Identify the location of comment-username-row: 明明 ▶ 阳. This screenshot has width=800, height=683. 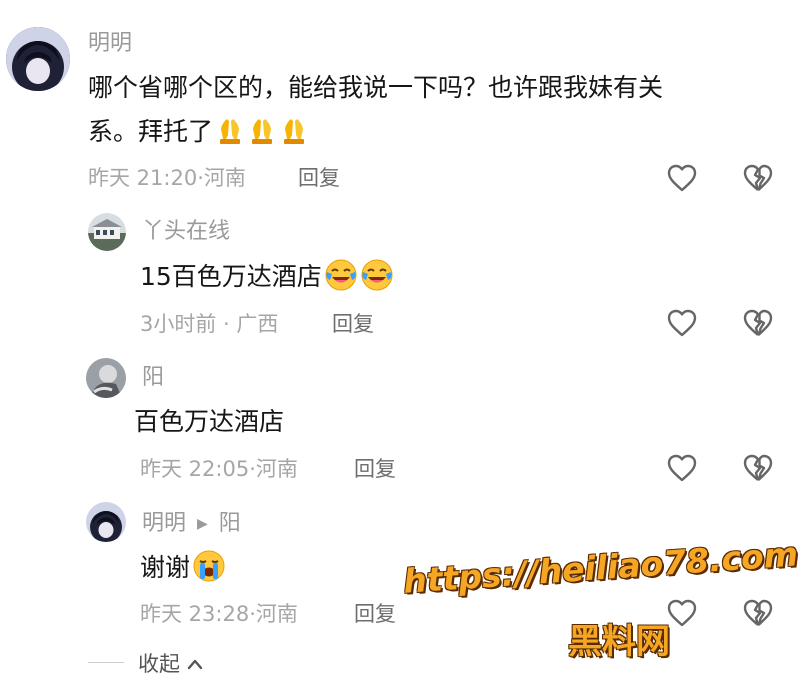
(191, 524).